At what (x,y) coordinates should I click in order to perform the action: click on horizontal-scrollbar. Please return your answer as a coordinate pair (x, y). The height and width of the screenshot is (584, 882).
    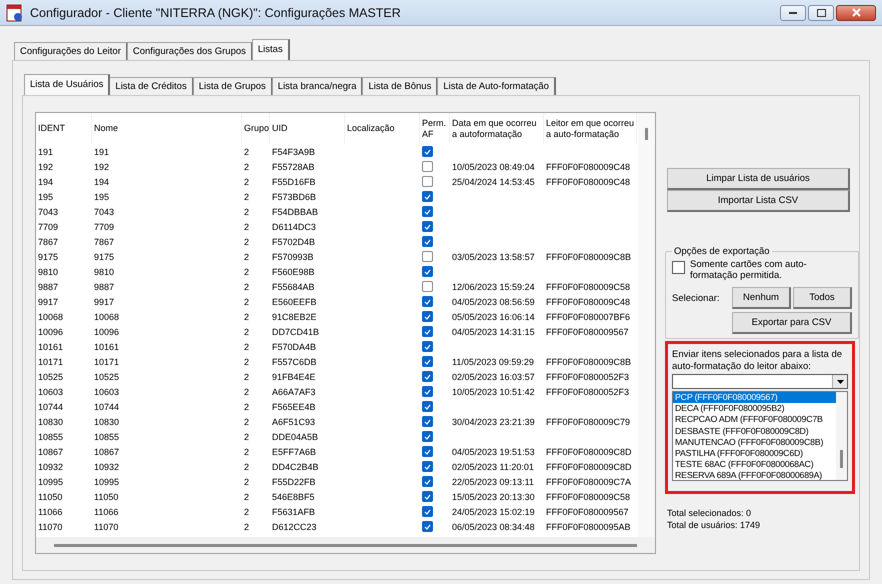
    Looking at the image, I should click on (345, 545).